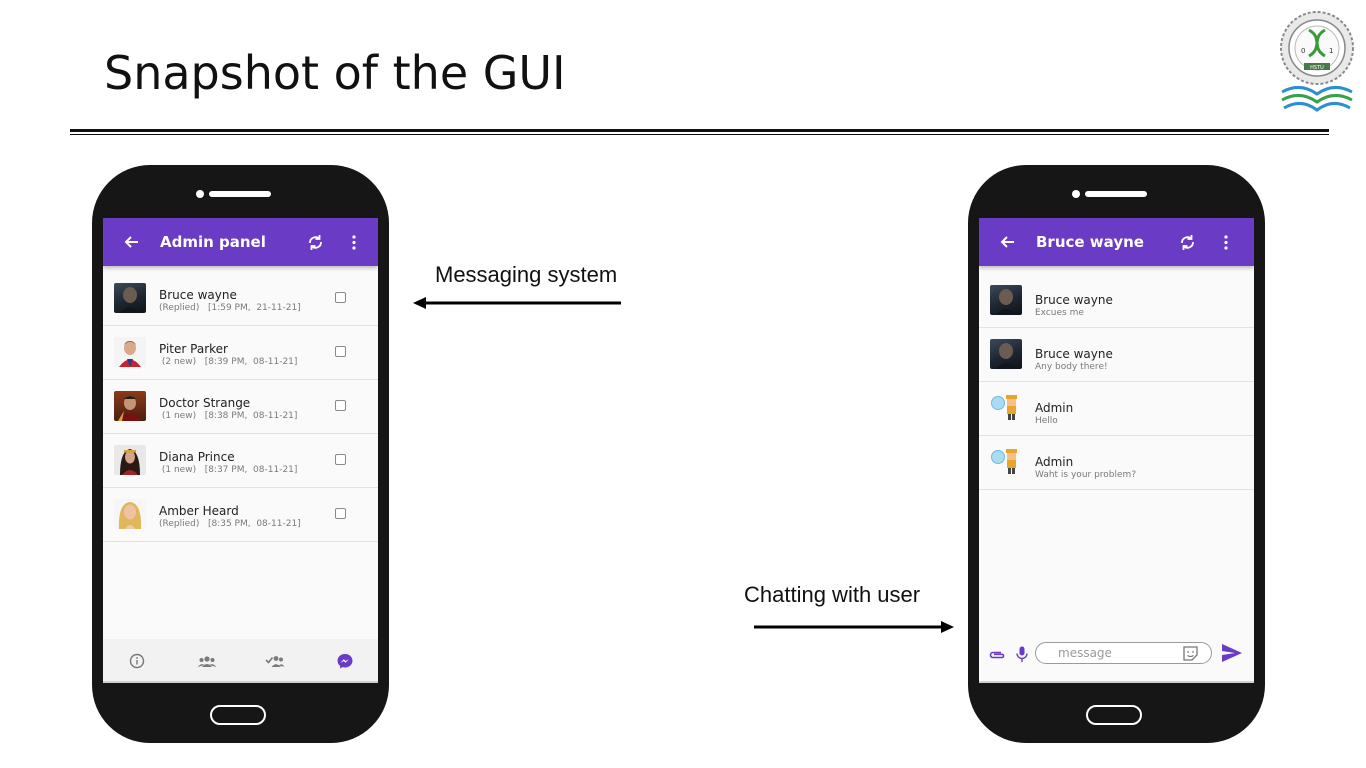  I want to click on message-text: Hello, so click(1046, 421).